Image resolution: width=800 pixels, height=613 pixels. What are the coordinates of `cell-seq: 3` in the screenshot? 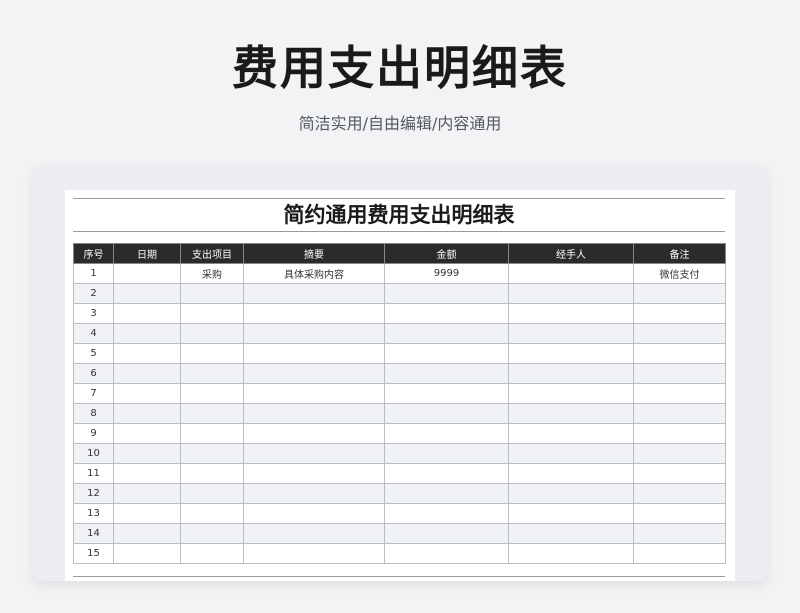 It's located at (93, 313).